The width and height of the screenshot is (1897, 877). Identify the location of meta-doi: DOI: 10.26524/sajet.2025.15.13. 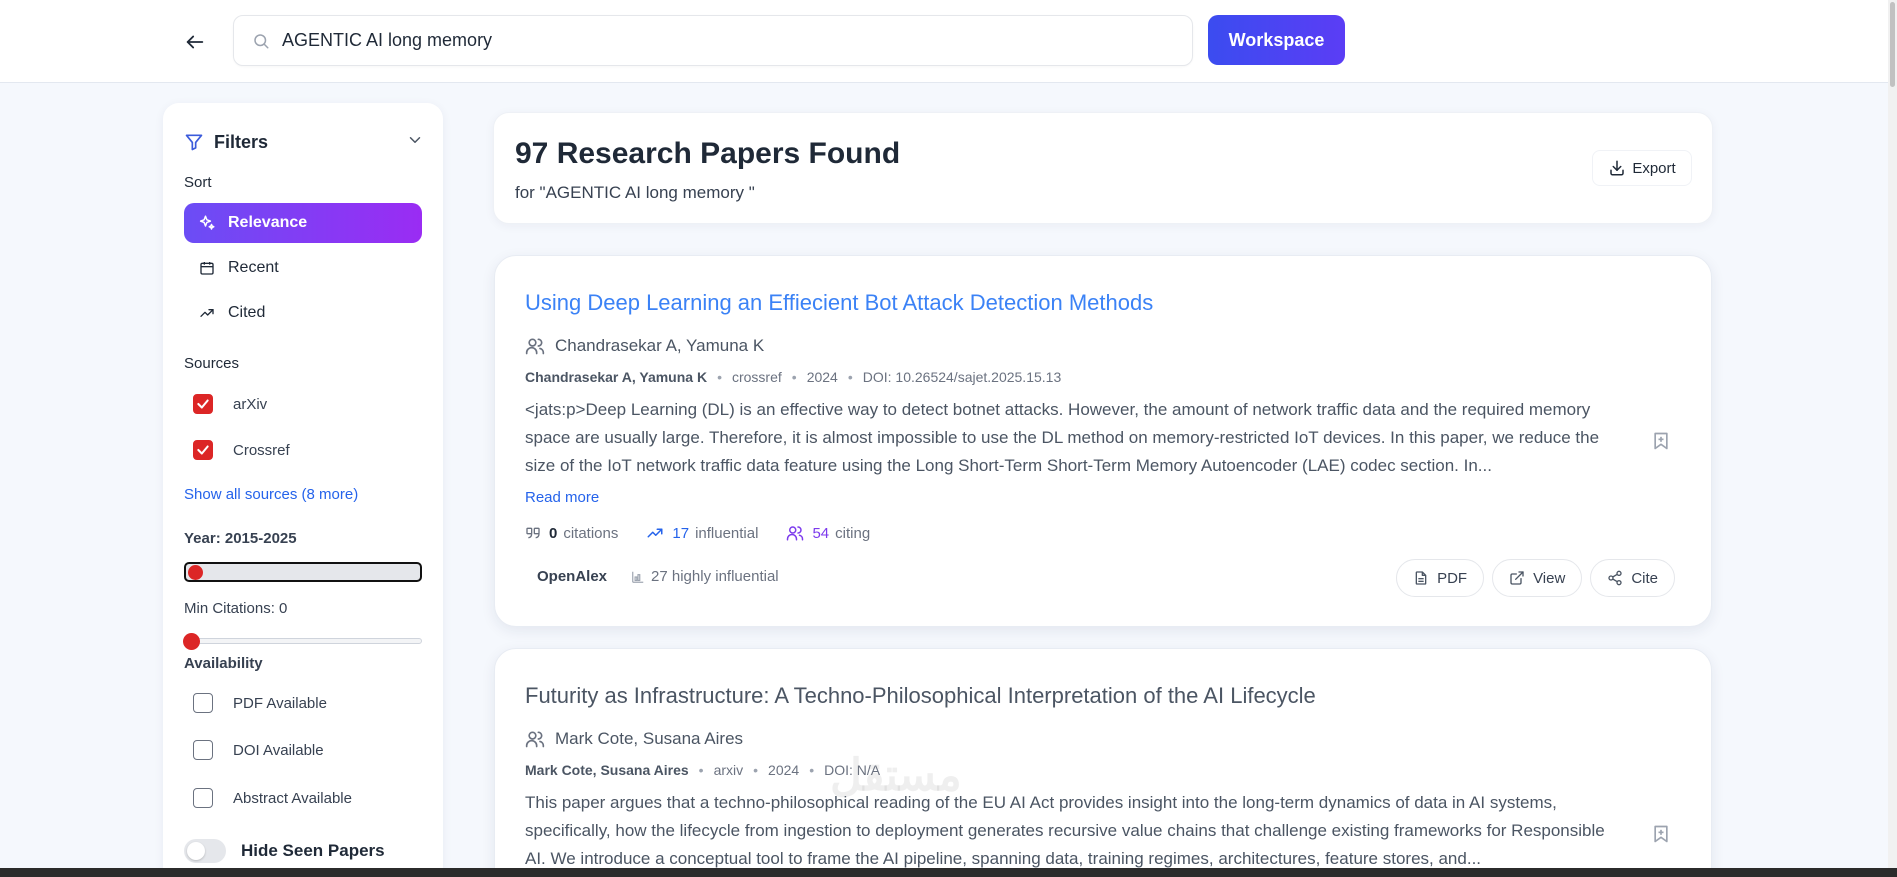
(962, 377).